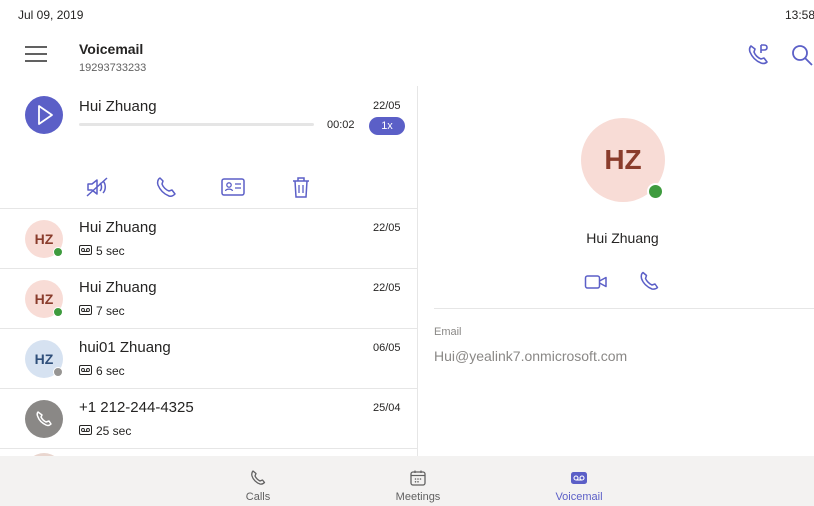  I want to click on email-value: Hui@yealink7.onmicrosoft.com, so click(530, 356).